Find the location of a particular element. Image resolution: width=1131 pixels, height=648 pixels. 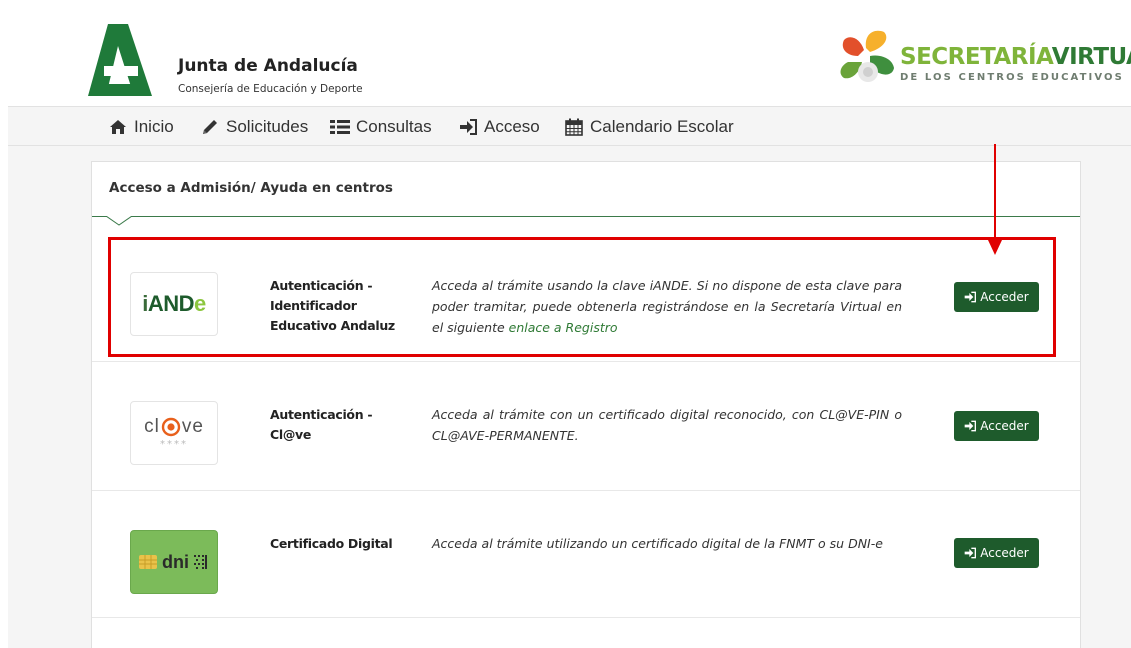

portal-title-part1: SECRETARÍA is located at coordinates (976, 57).